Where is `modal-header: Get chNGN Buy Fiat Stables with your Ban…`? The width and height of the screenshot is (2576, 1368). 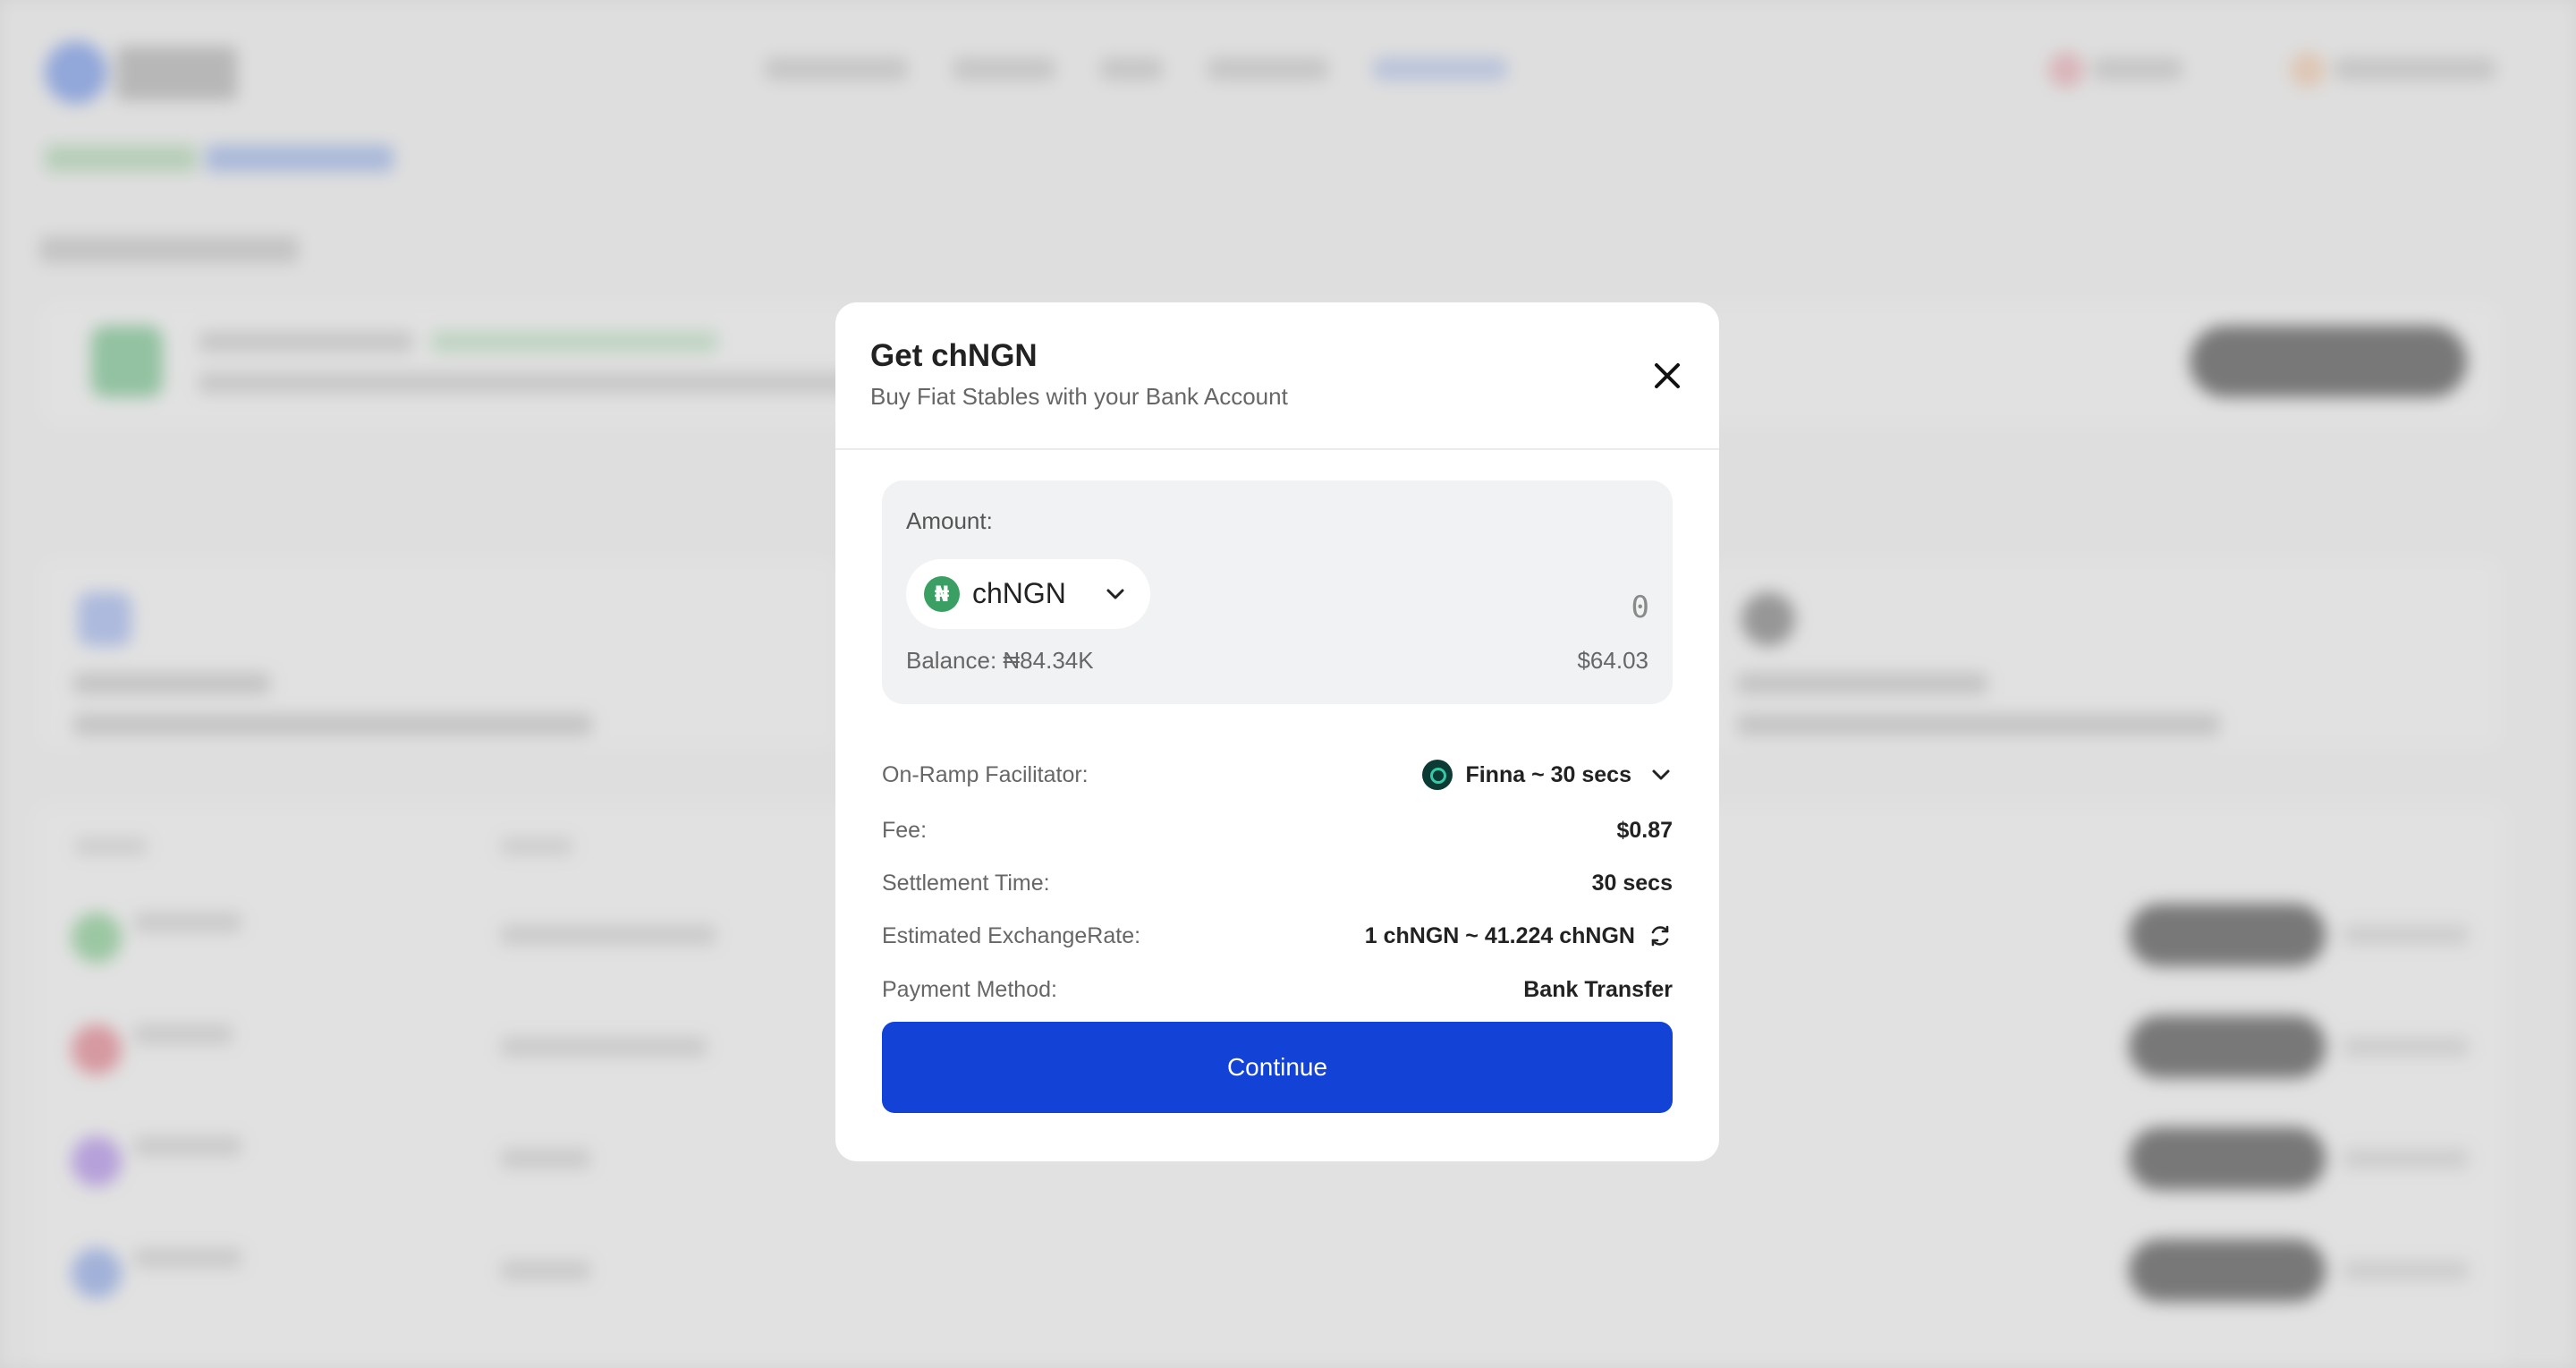
modal-header: Get chNGN Buy Fiat Stables with your Ban… is located at coordinates (1277, 376).